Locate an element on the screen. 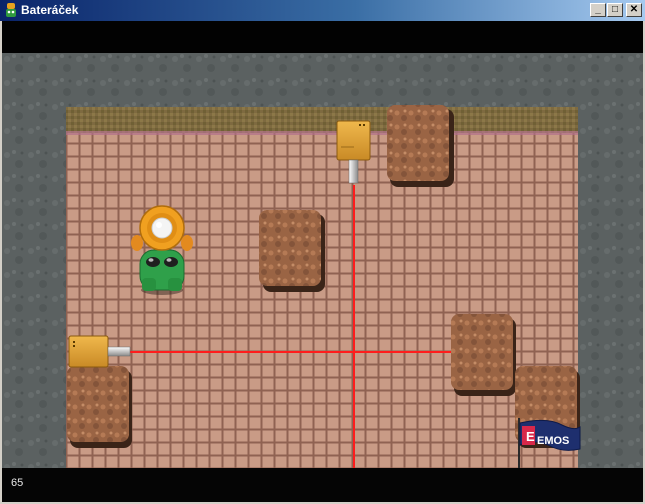 The width and height of the screenshot is (645, 504). status-bar: 65 is located at coordinates (322, 485).